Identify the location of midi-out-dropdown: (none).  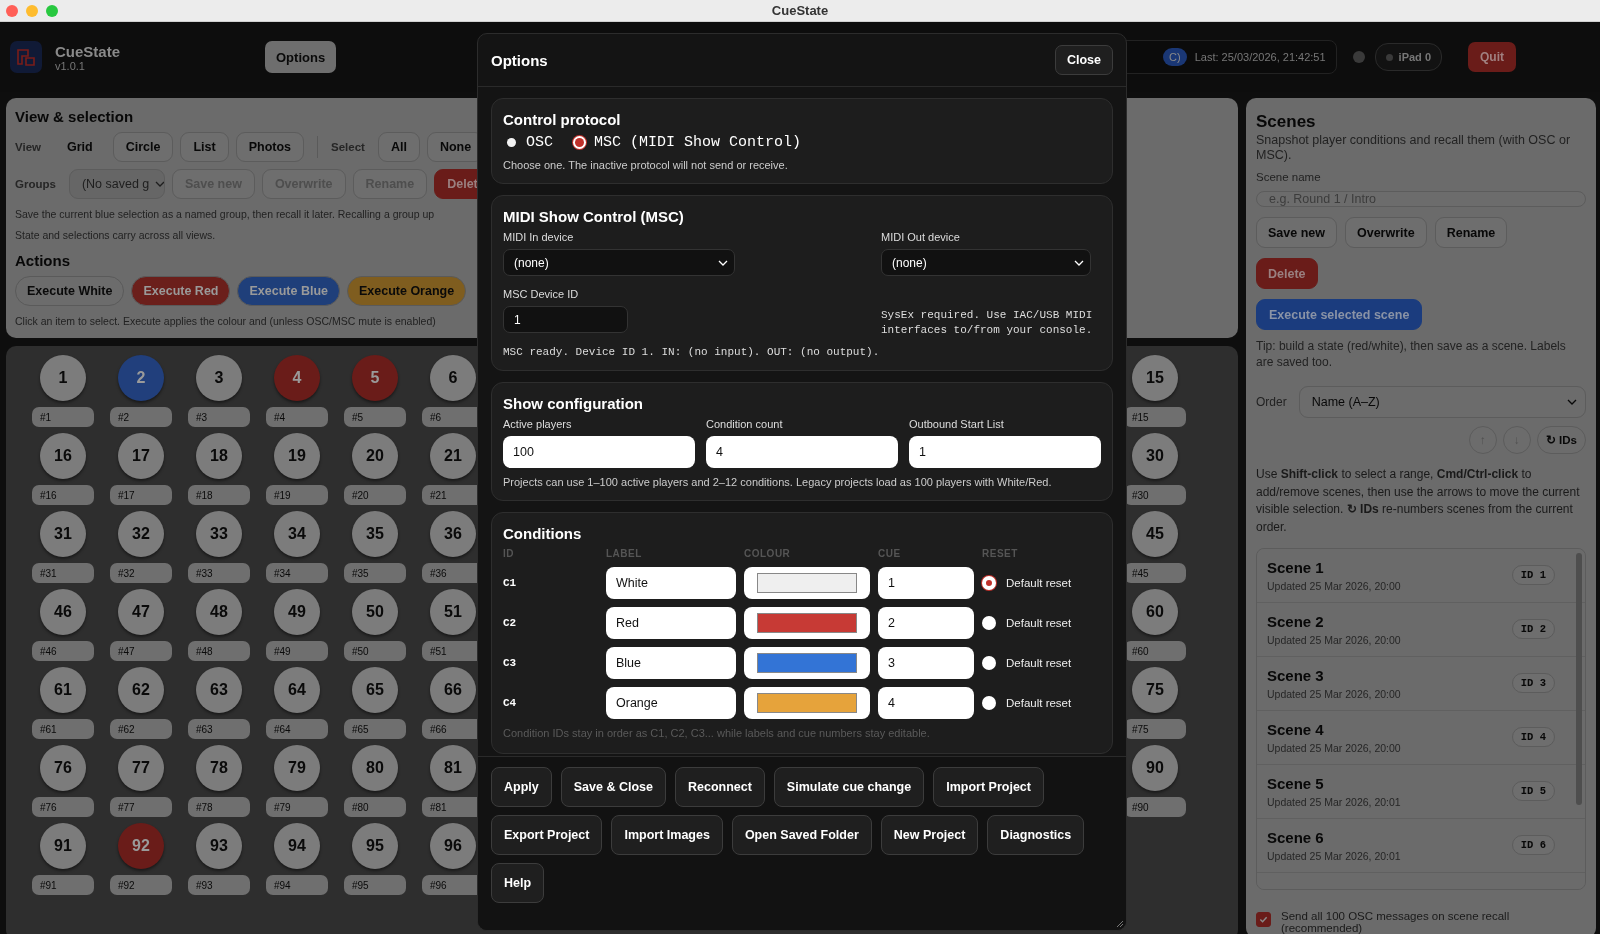
(986, 262).